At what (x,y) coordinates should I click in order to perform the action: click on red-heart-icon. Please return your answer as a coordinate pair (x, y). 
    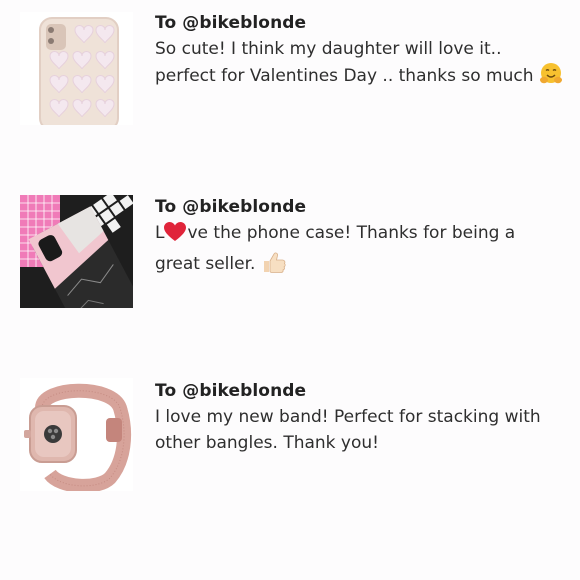
    Looking at the image, I should click on (175, 236).